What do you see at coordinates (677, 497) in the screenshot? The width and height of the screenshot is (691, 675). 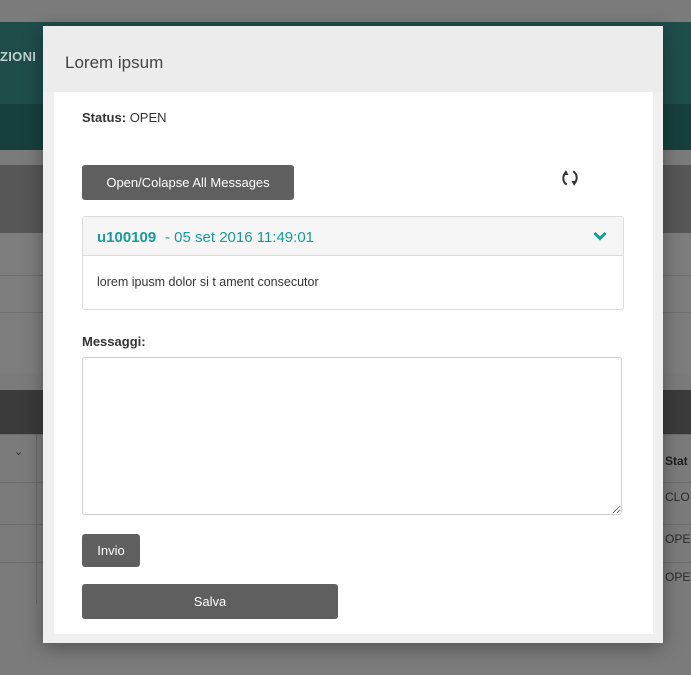 I see `table-cell-status: CLO` at bounding box center [677, 497].